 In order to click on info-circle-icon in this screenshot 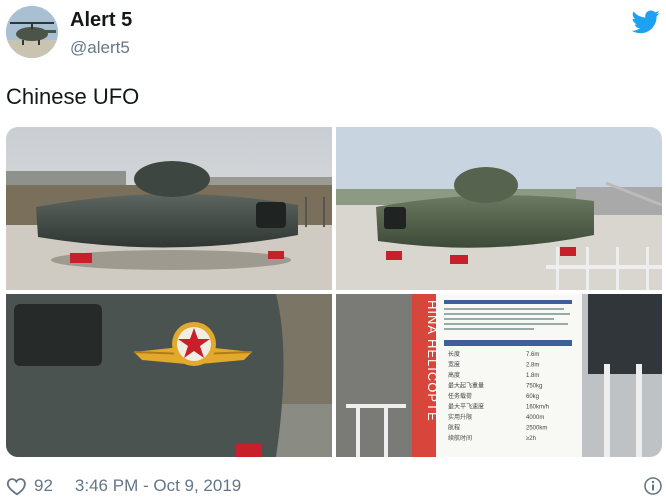, I will do `click(653, 486)`.